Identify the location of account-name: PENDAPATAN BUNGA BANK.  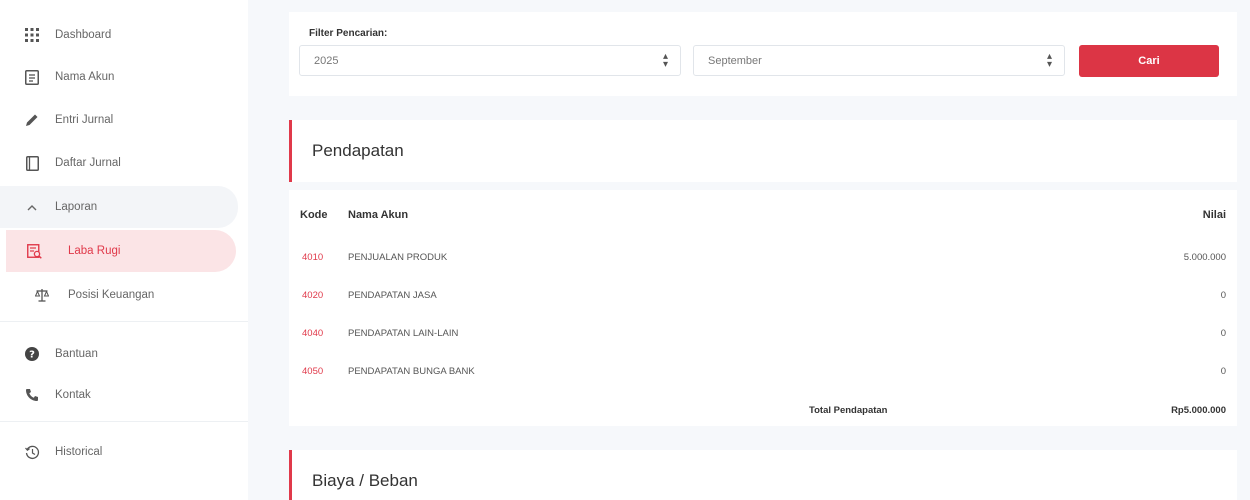
(411, 371).